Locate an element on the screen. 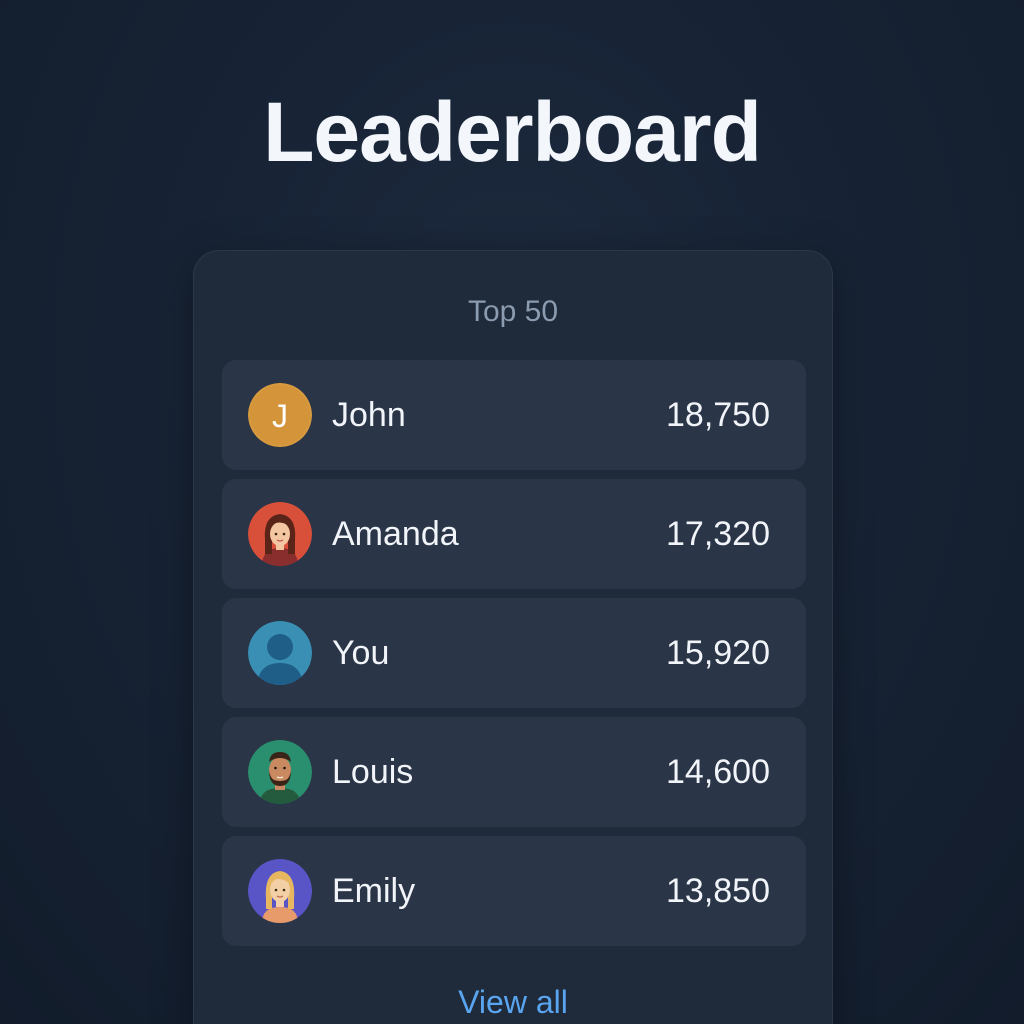 The image size is (1024, 1024). player-score: 18,750 is located at coordinates (718, 414).